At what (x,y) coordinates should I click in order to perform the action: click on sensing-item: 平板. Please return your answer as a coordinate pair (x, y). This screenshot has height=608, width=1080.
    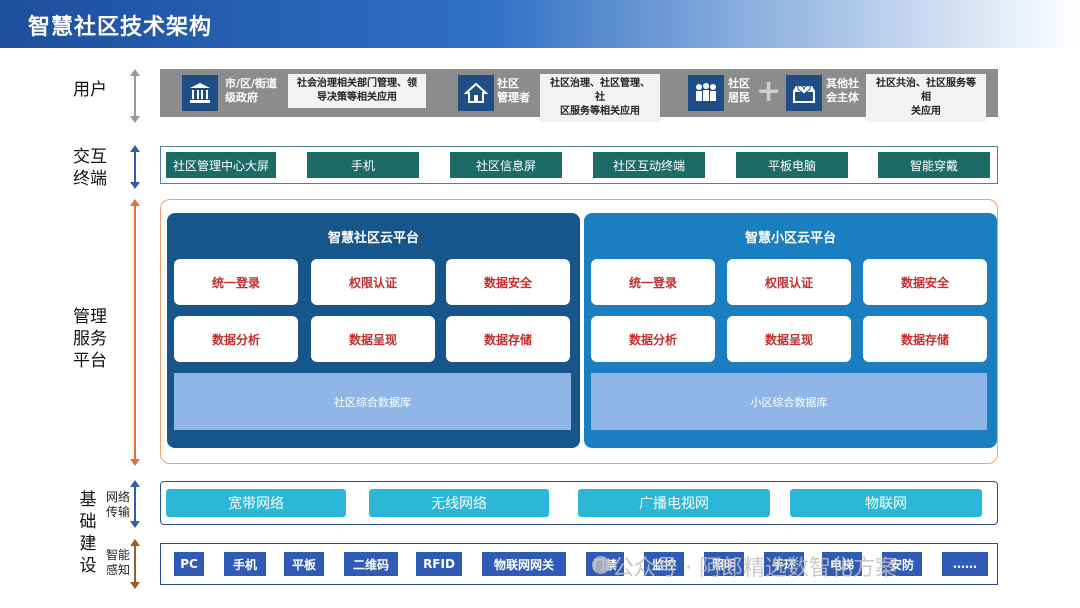
    Looking at the image, I should click on (304, 564).